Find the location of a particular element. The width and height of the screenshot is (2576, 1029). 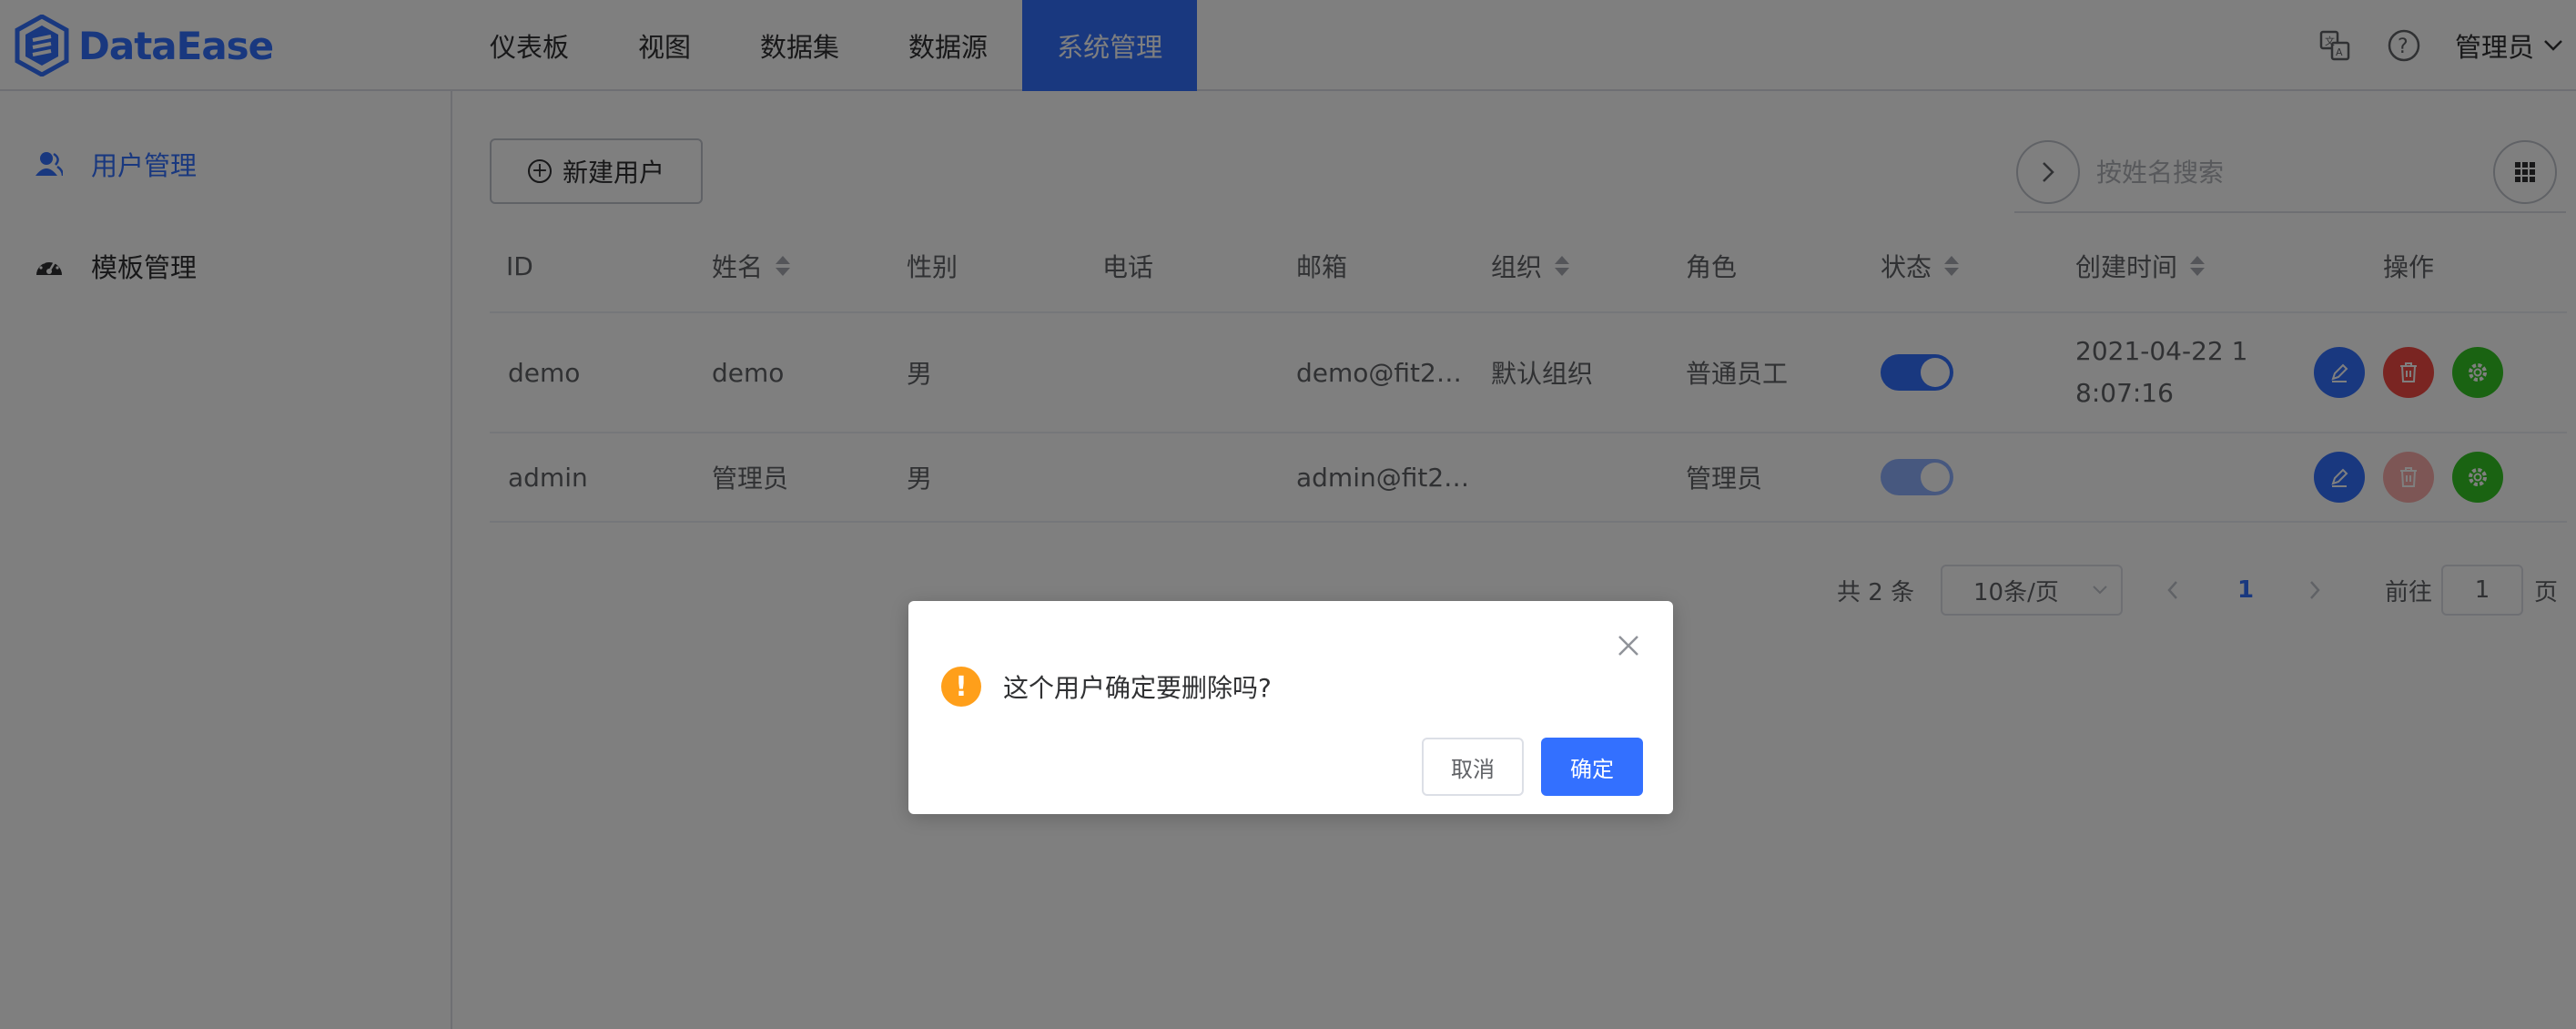

dialog-message: 这个用户确定要删除吗? is located at coordinates (1137, 688).